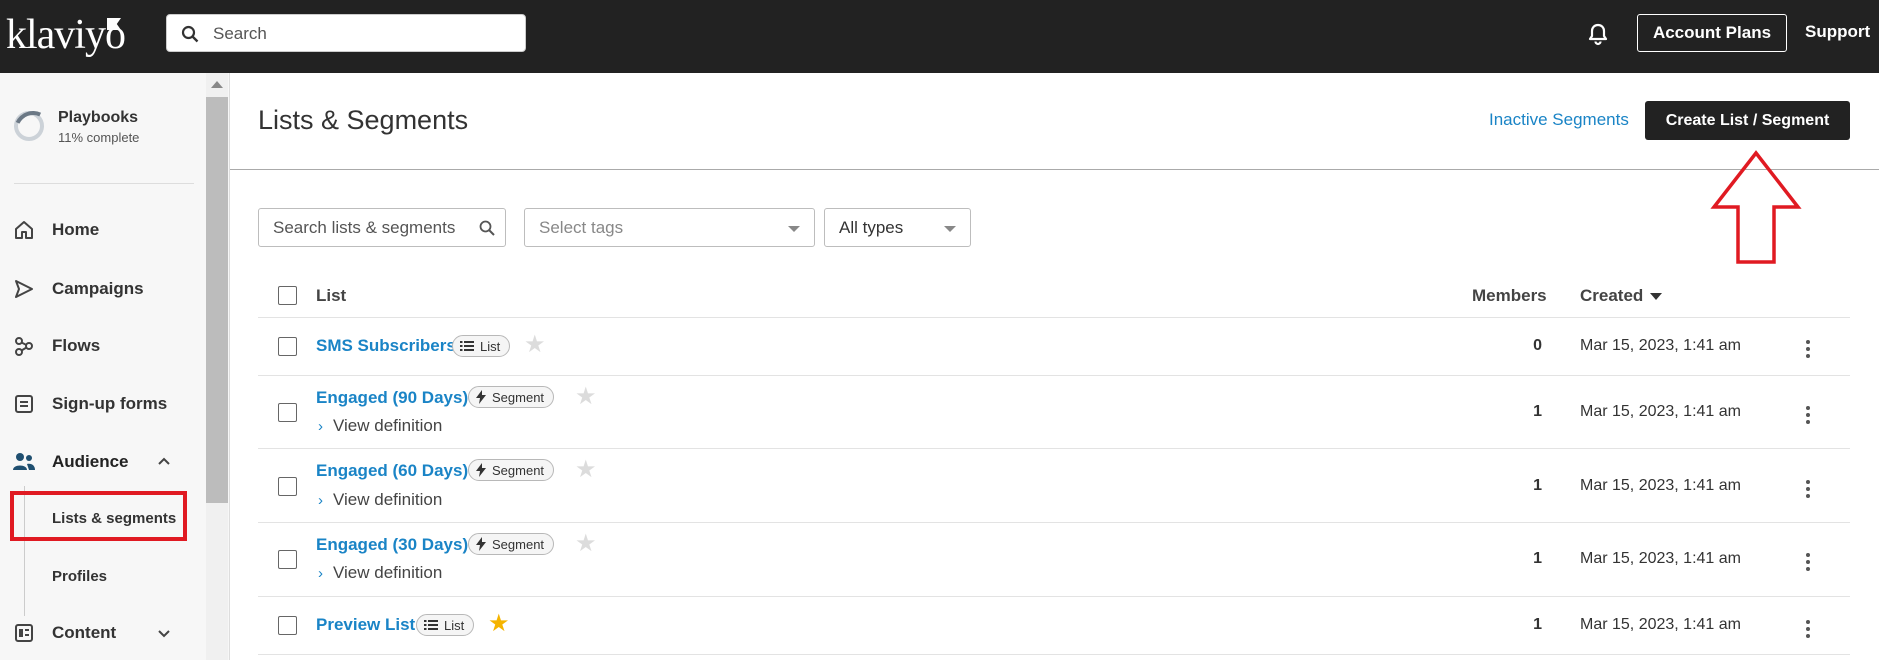  I want to click on chevron-right-icon: ›, so click(320, 573).